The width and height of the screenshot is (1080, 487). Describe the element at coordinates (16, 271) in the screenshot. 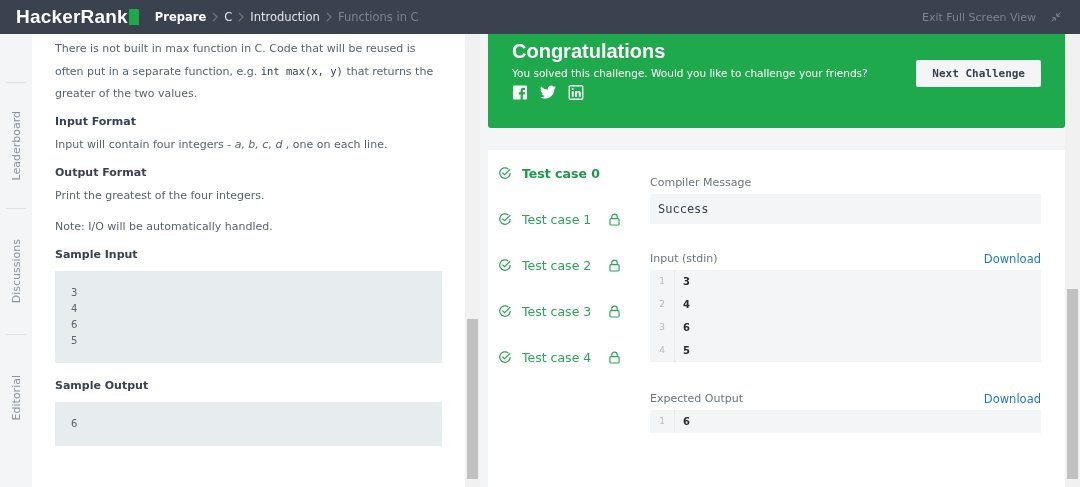

I see `side-tab: Discussions` at that location.